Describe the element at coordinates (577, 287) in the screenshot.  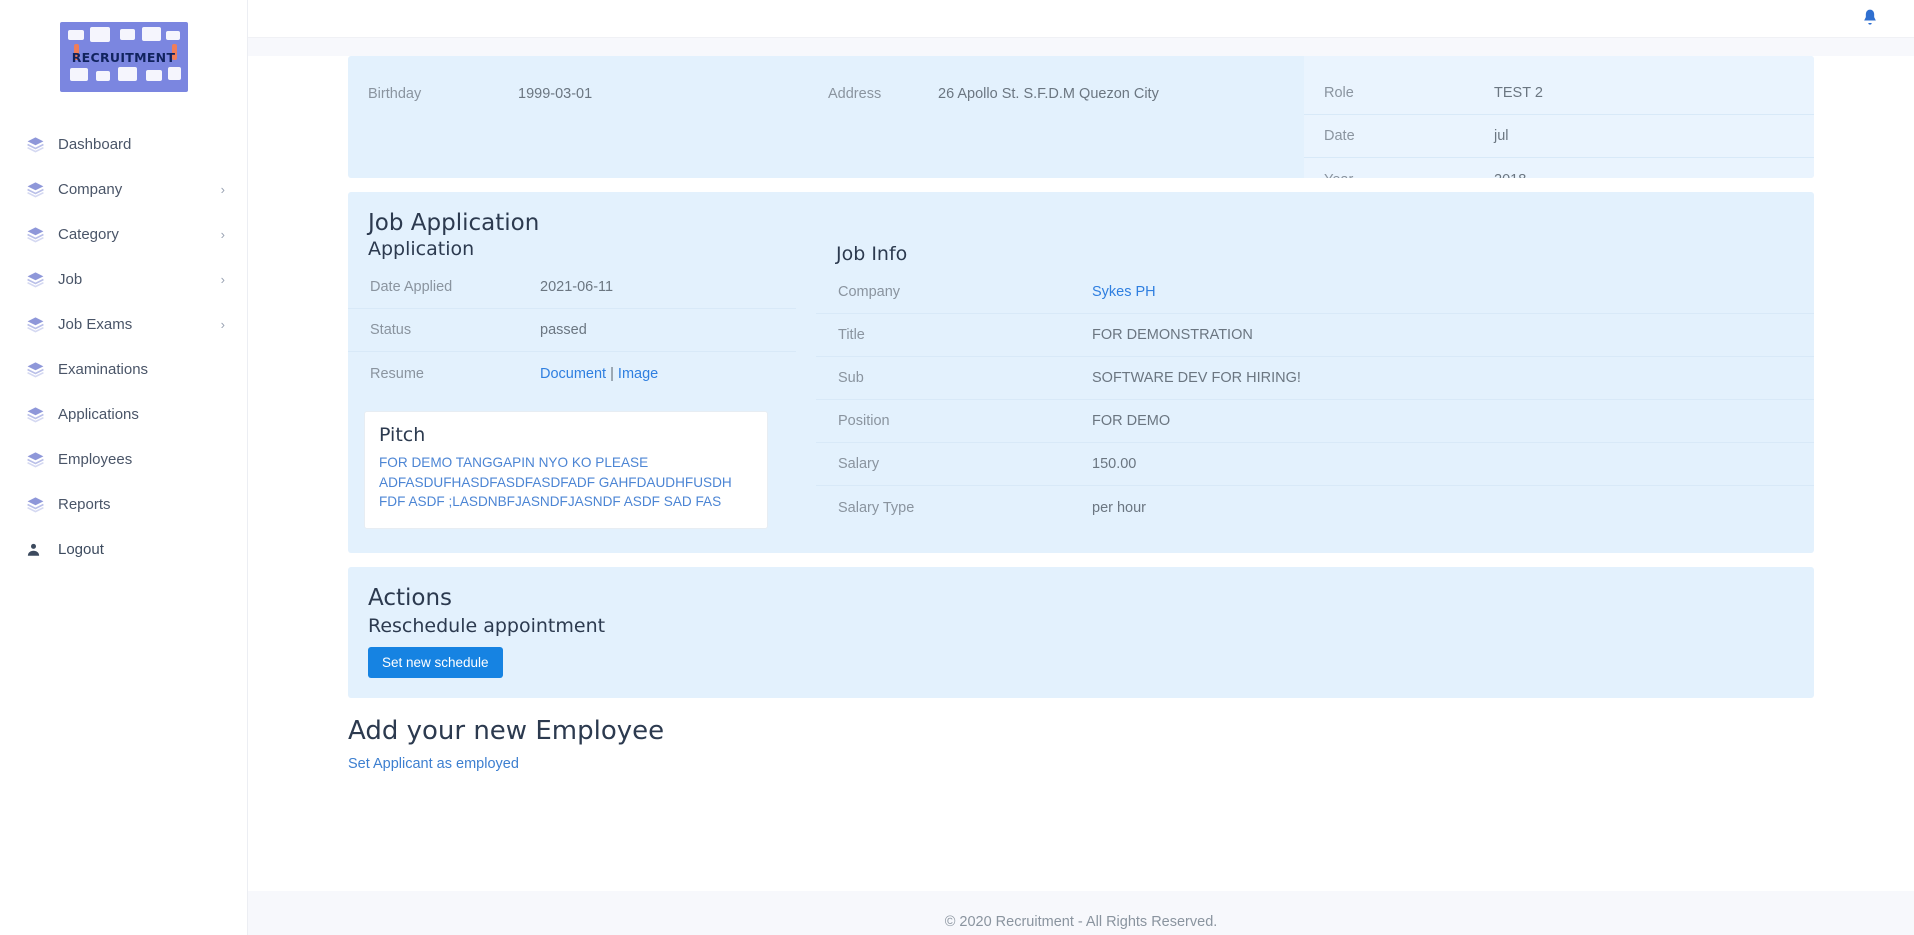
I see `field-value: 2021-06-11` at that location.